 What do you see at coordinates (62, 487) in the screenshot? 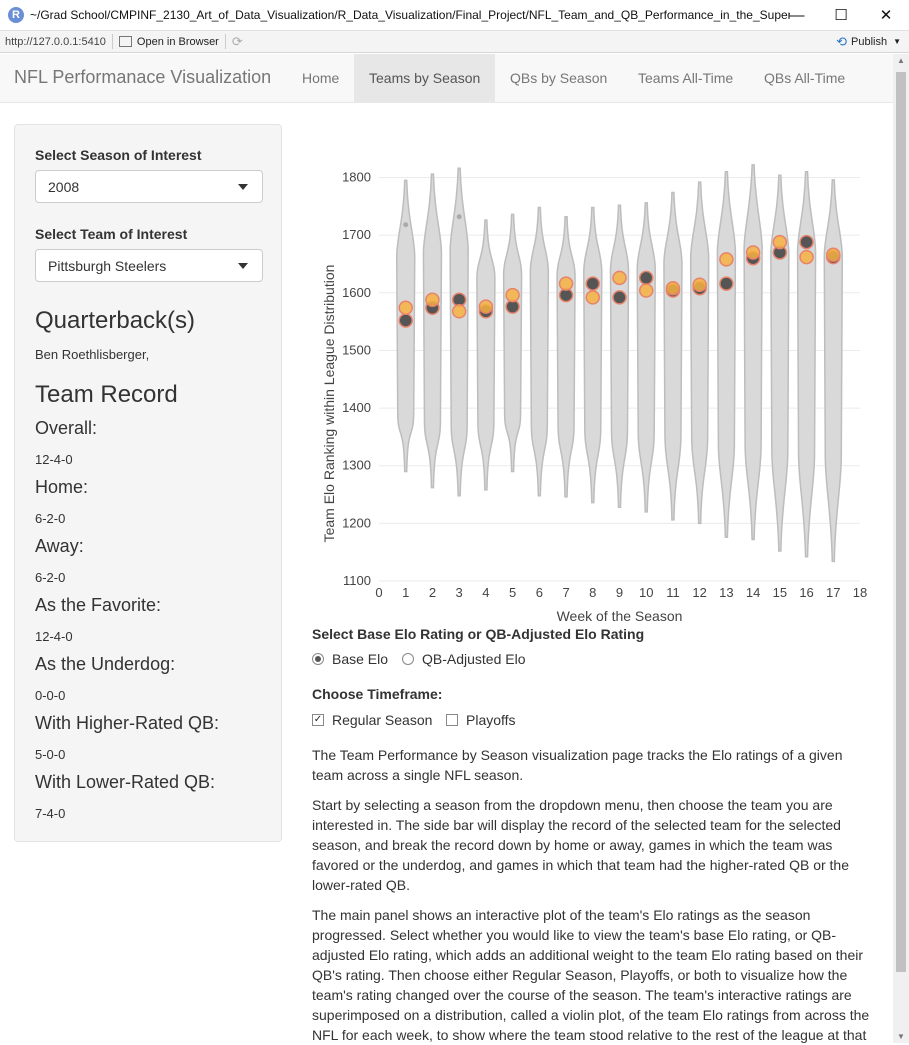
I see `record-home-label: Home:` at bounding box center [62, 487].